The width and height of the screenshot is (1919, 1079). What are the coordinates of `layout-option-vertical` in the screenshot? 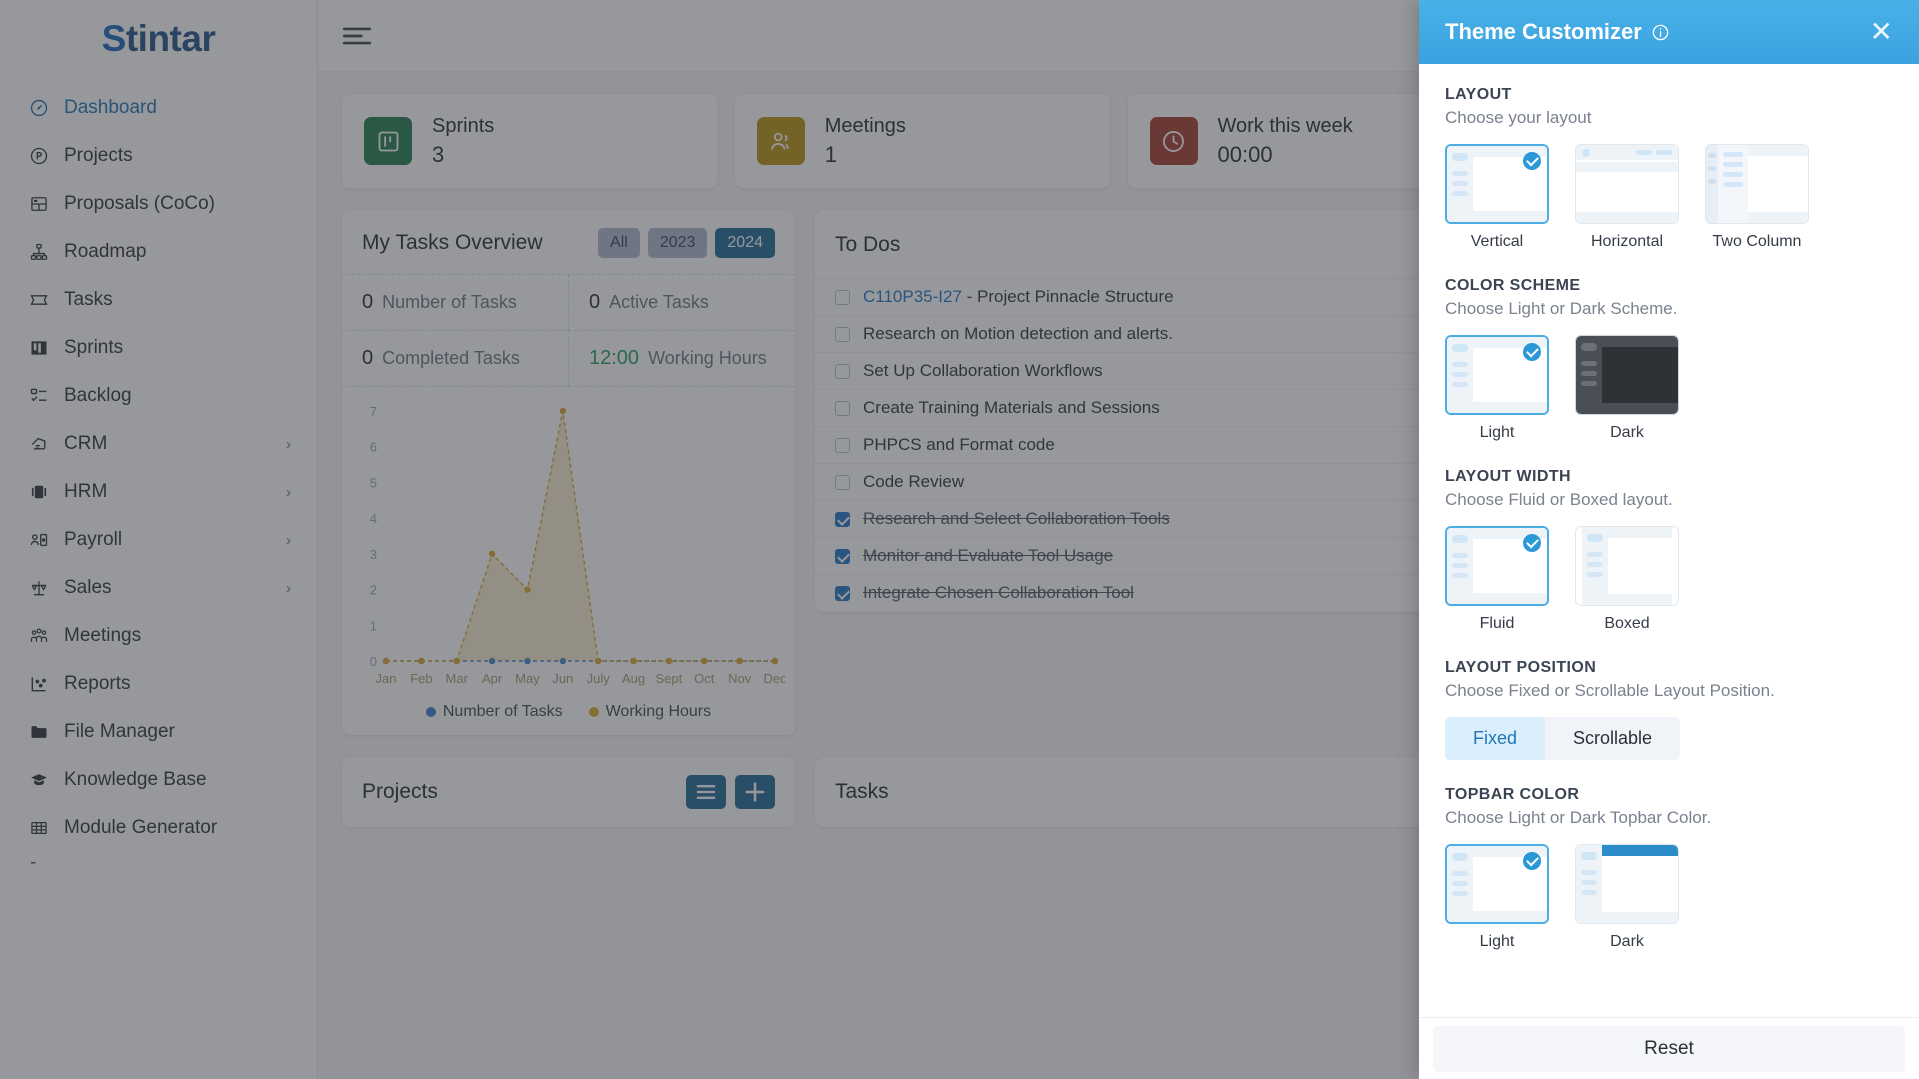 It's located at (1497, 184).